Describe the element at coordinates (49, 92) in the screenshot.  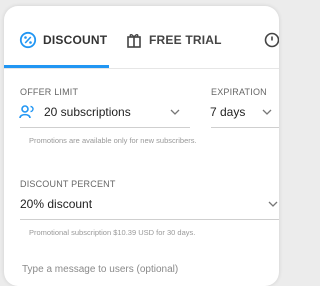
I see `offer-limit-label: OFFER LIMIT` at that location.